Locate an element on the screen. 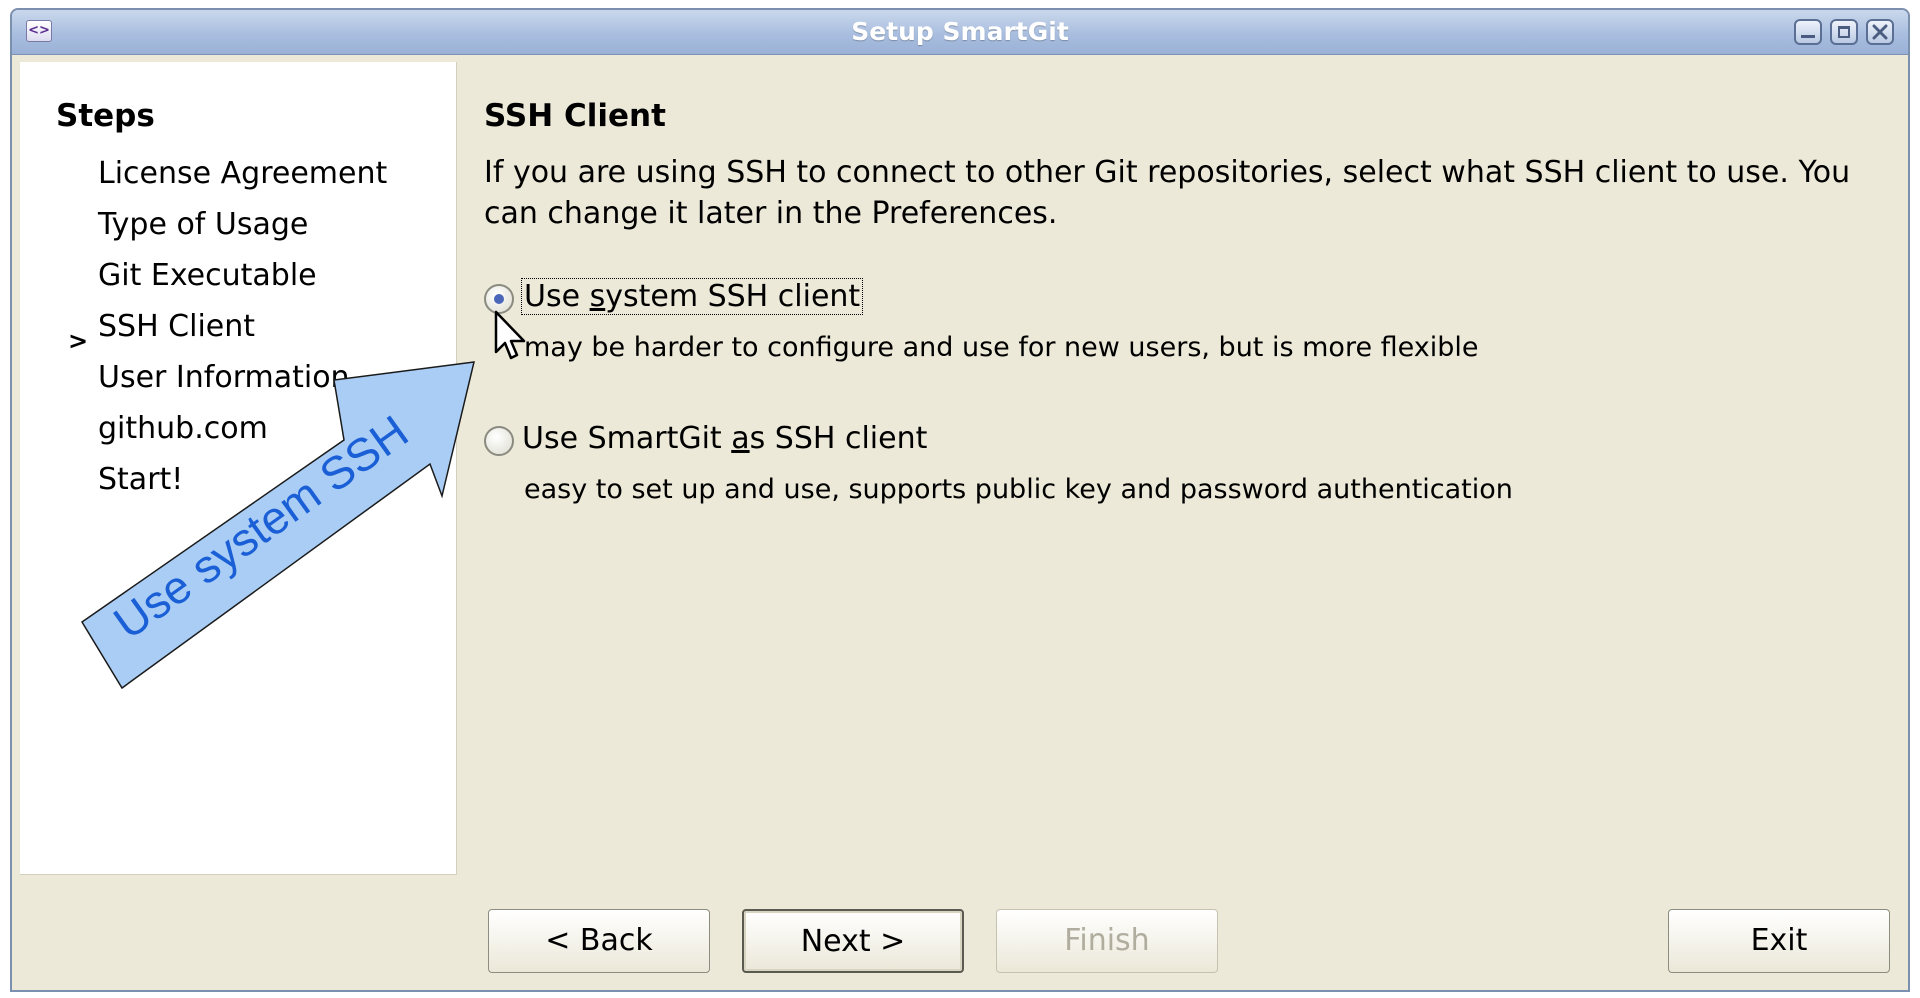 Image resolution: width=1920 pixels, height=998 pixels. back-button: < Back is located at coordinates (599, 941).